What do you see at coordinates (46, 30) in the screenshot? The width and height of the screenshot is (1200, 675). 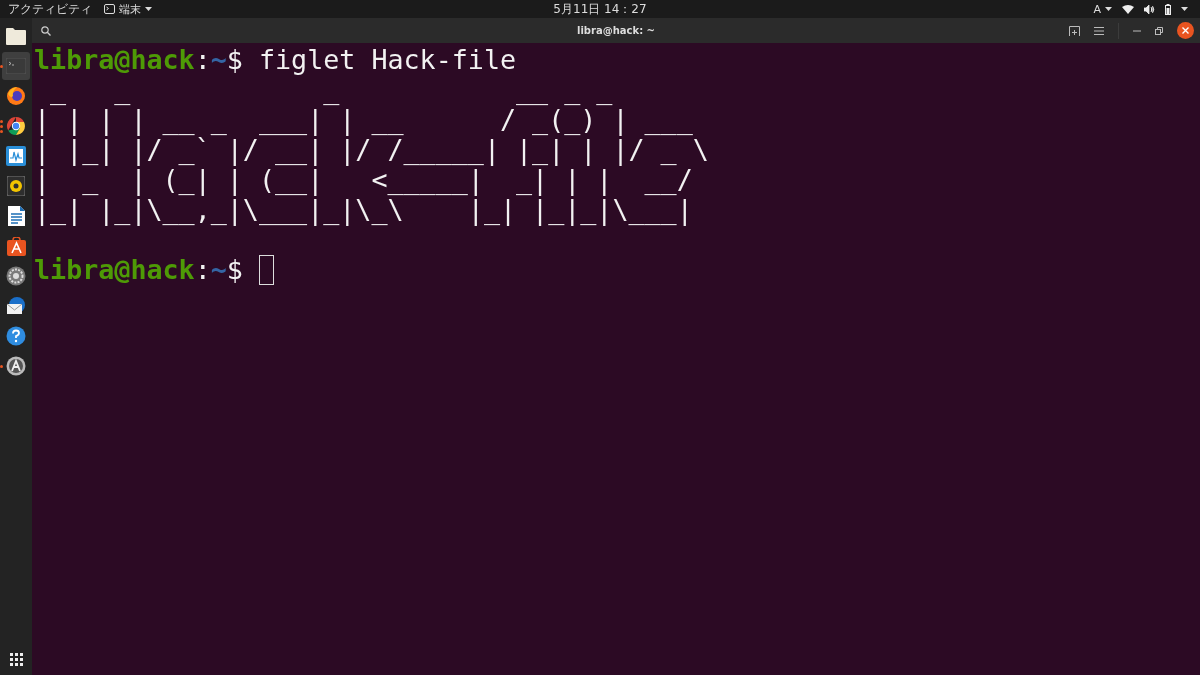 I see `search-icon` at bounding box center [46, 30].